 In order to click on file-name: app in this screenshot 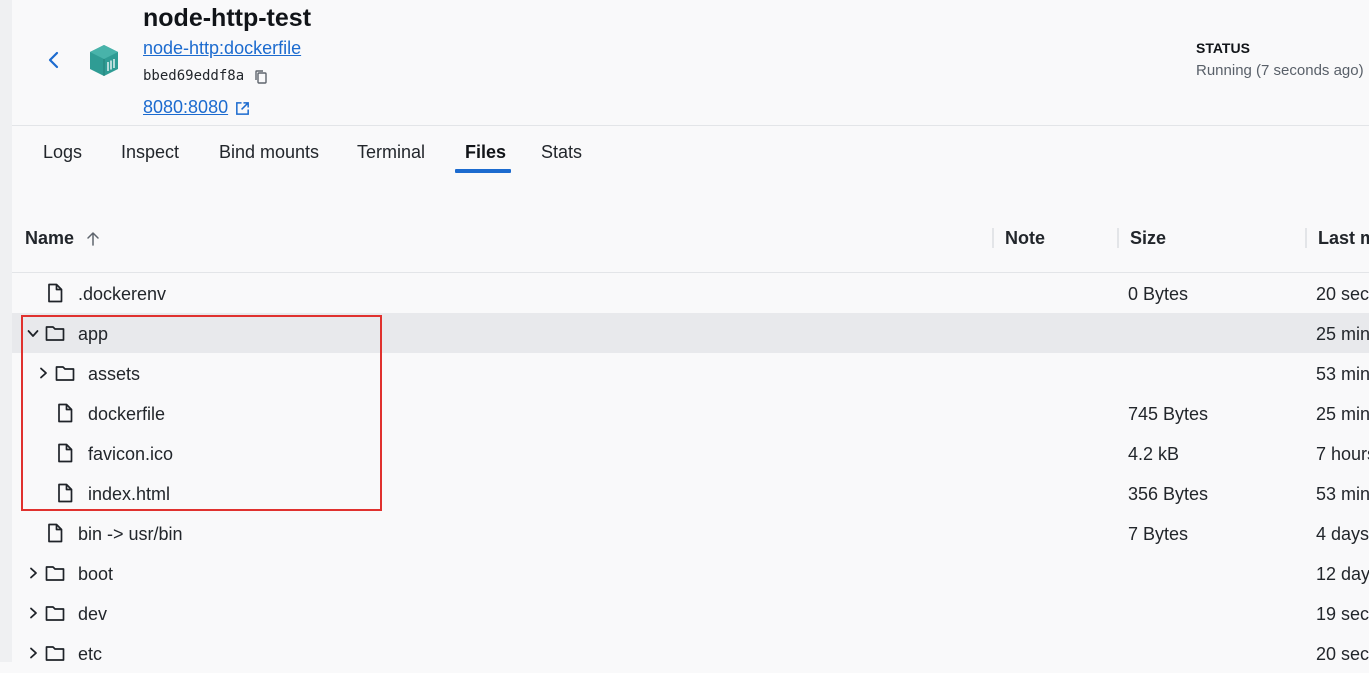, I will do `click(93, 334)`.